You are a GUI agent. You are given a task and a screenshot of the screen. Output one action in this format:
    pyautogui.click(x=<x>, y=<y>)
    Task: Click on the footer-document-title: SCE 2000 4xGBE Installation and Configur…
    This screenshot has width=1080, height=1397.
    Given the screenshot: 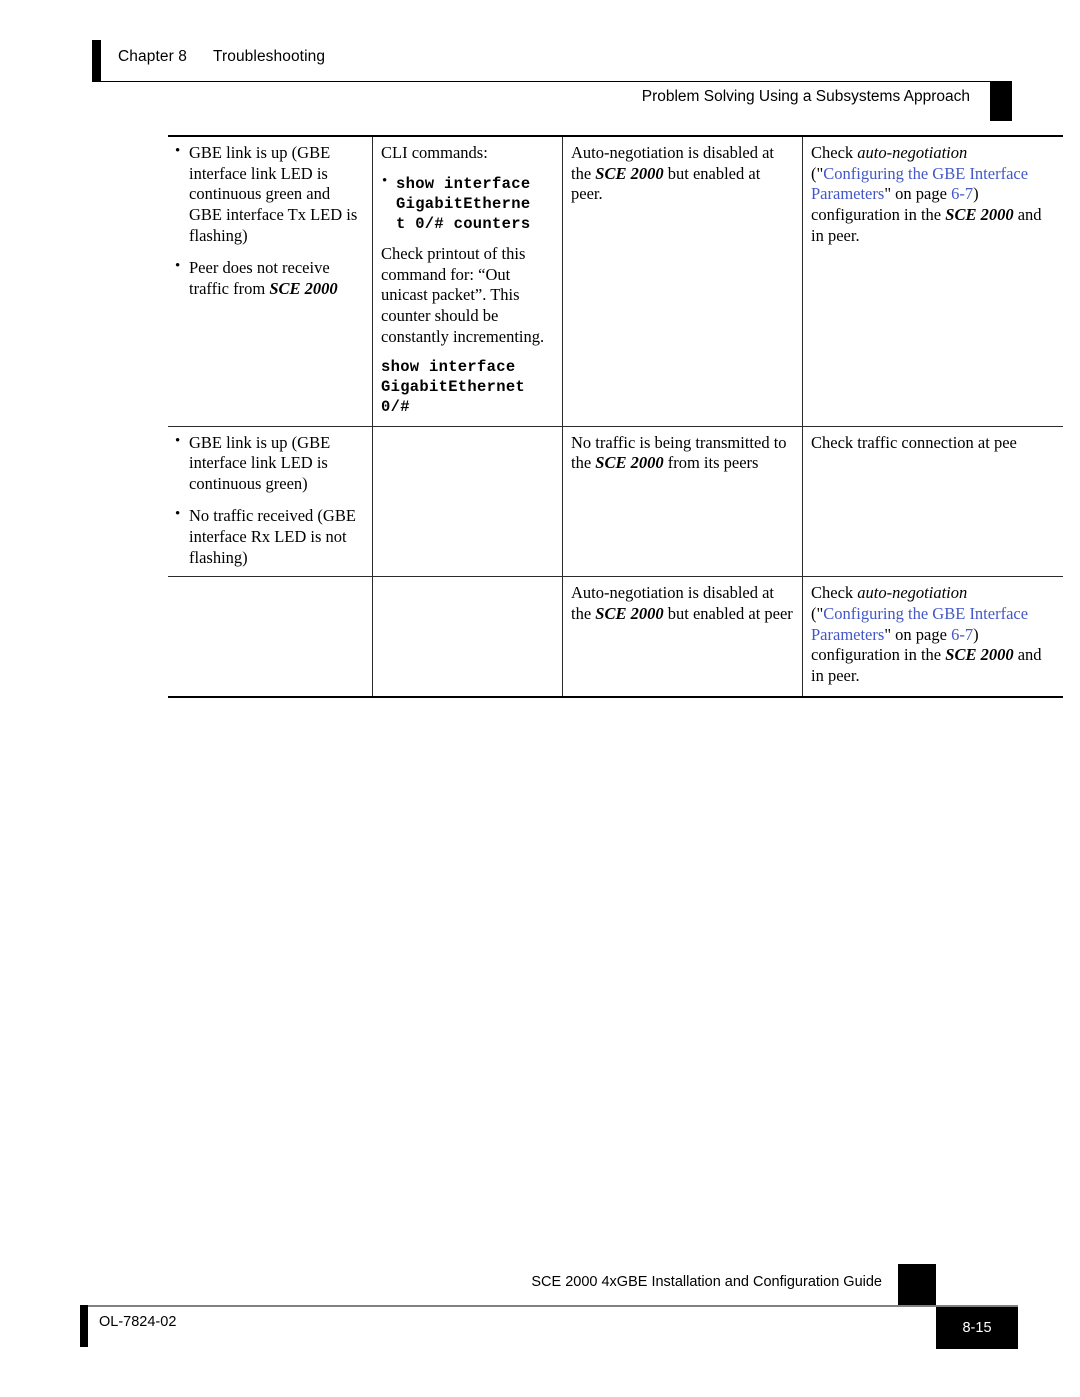 What is the action you would take?
    pyautogui.click(x=706, y=1282)
    